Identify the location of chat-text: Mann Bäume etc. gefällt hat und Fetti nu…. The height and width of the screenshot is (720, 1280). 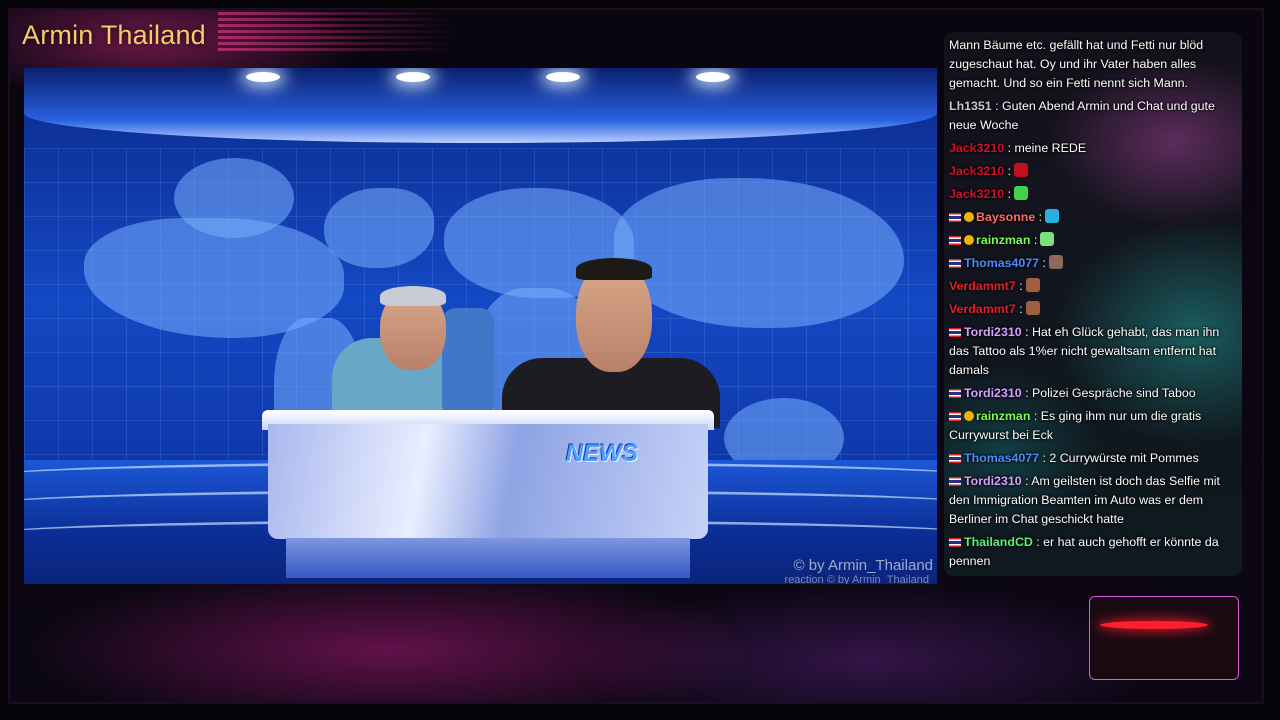
(1076, 64).